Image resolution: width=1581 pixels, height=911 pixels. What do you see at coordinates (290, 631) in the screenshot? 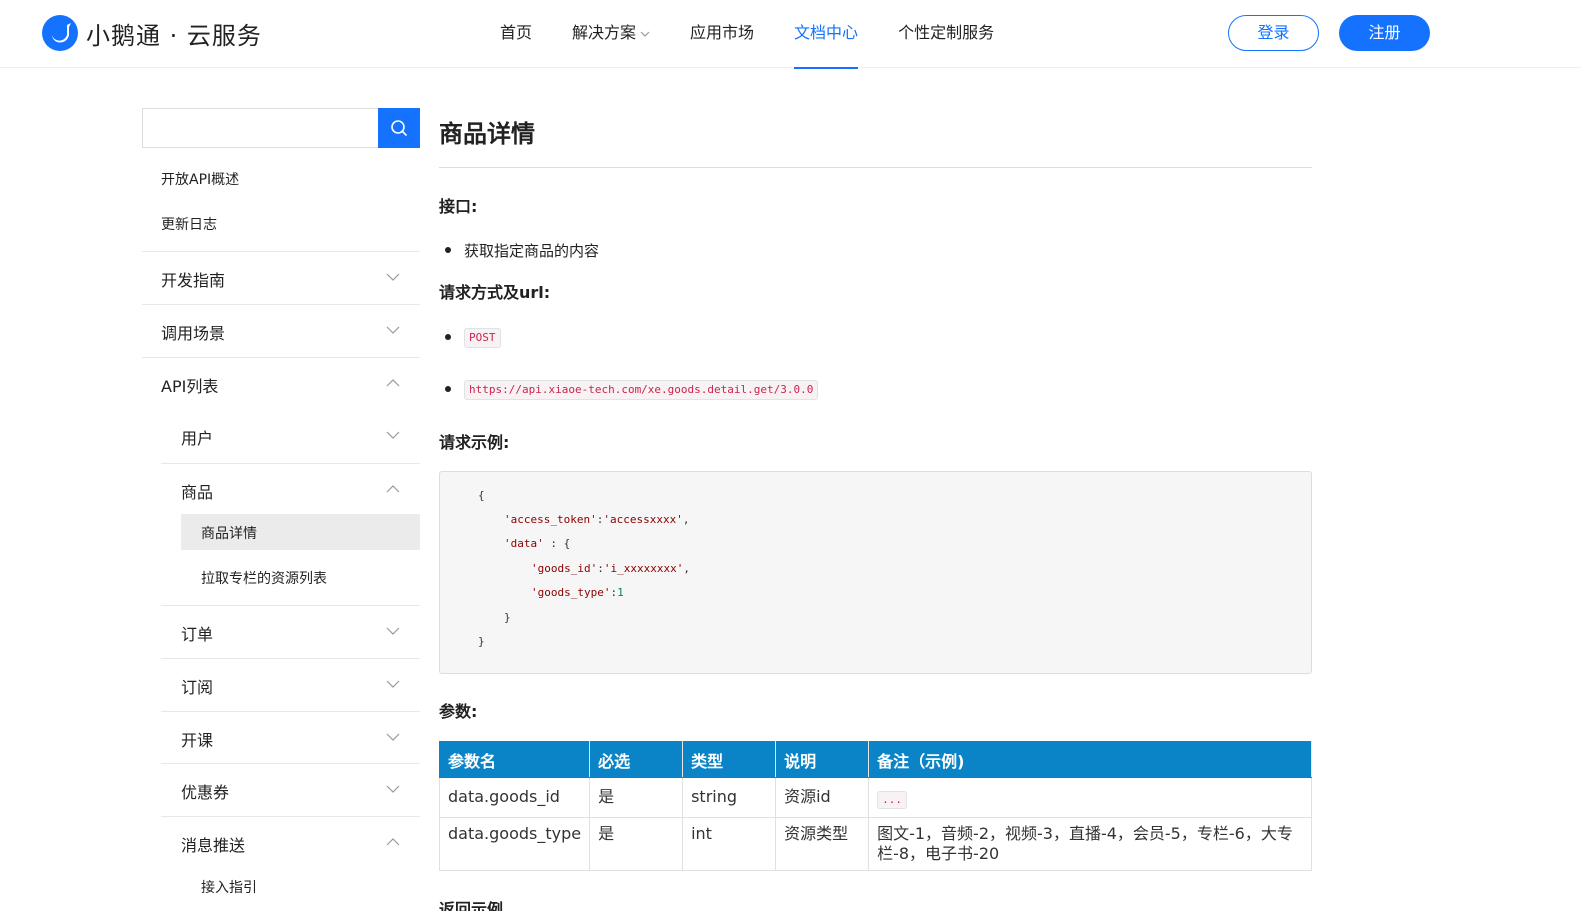
I see `sidebar-subgroup-order: 订单` at bounding box center [290, 631].